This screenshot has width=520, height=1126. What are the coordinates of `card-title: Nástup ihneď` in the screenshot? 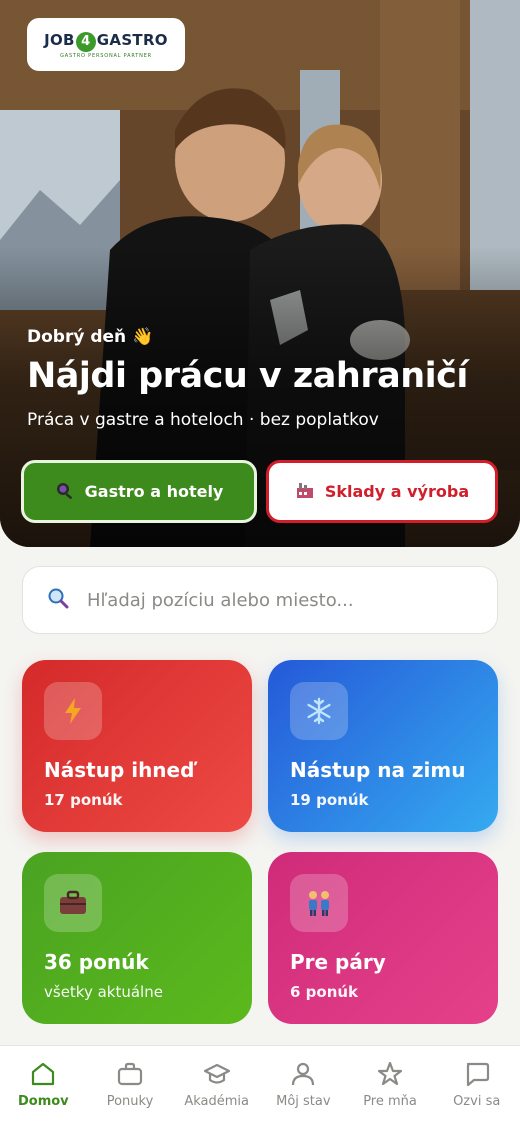 It's located at (119, 770).